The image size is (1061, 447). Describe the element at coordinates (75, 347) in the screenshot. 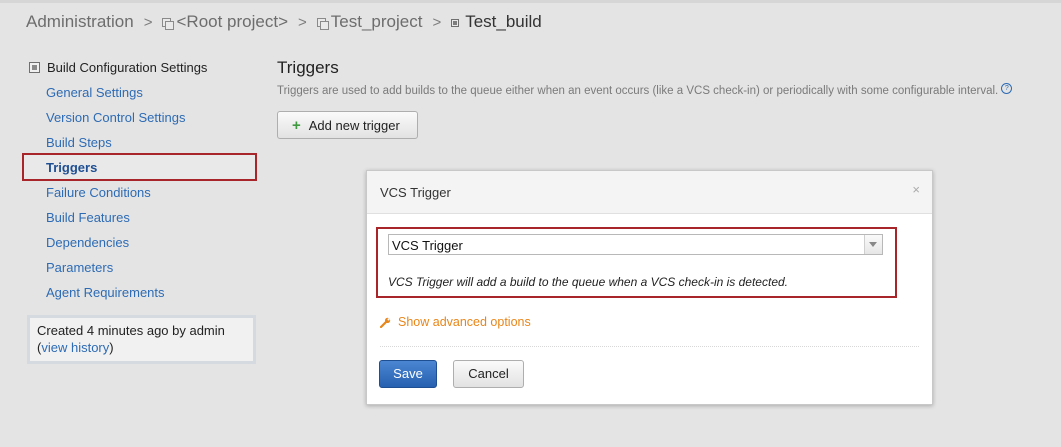

I see `view-history-link: view history` at that location.